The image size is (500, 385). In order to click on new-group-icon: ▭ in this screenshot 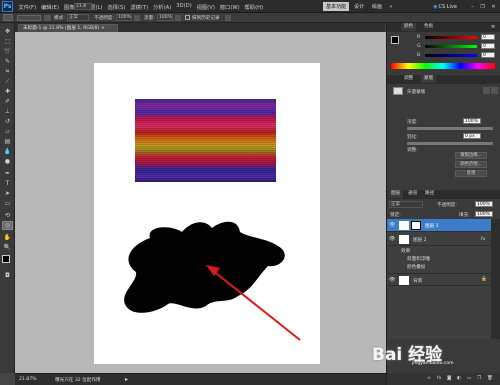, I will do `click(469, 378)`.